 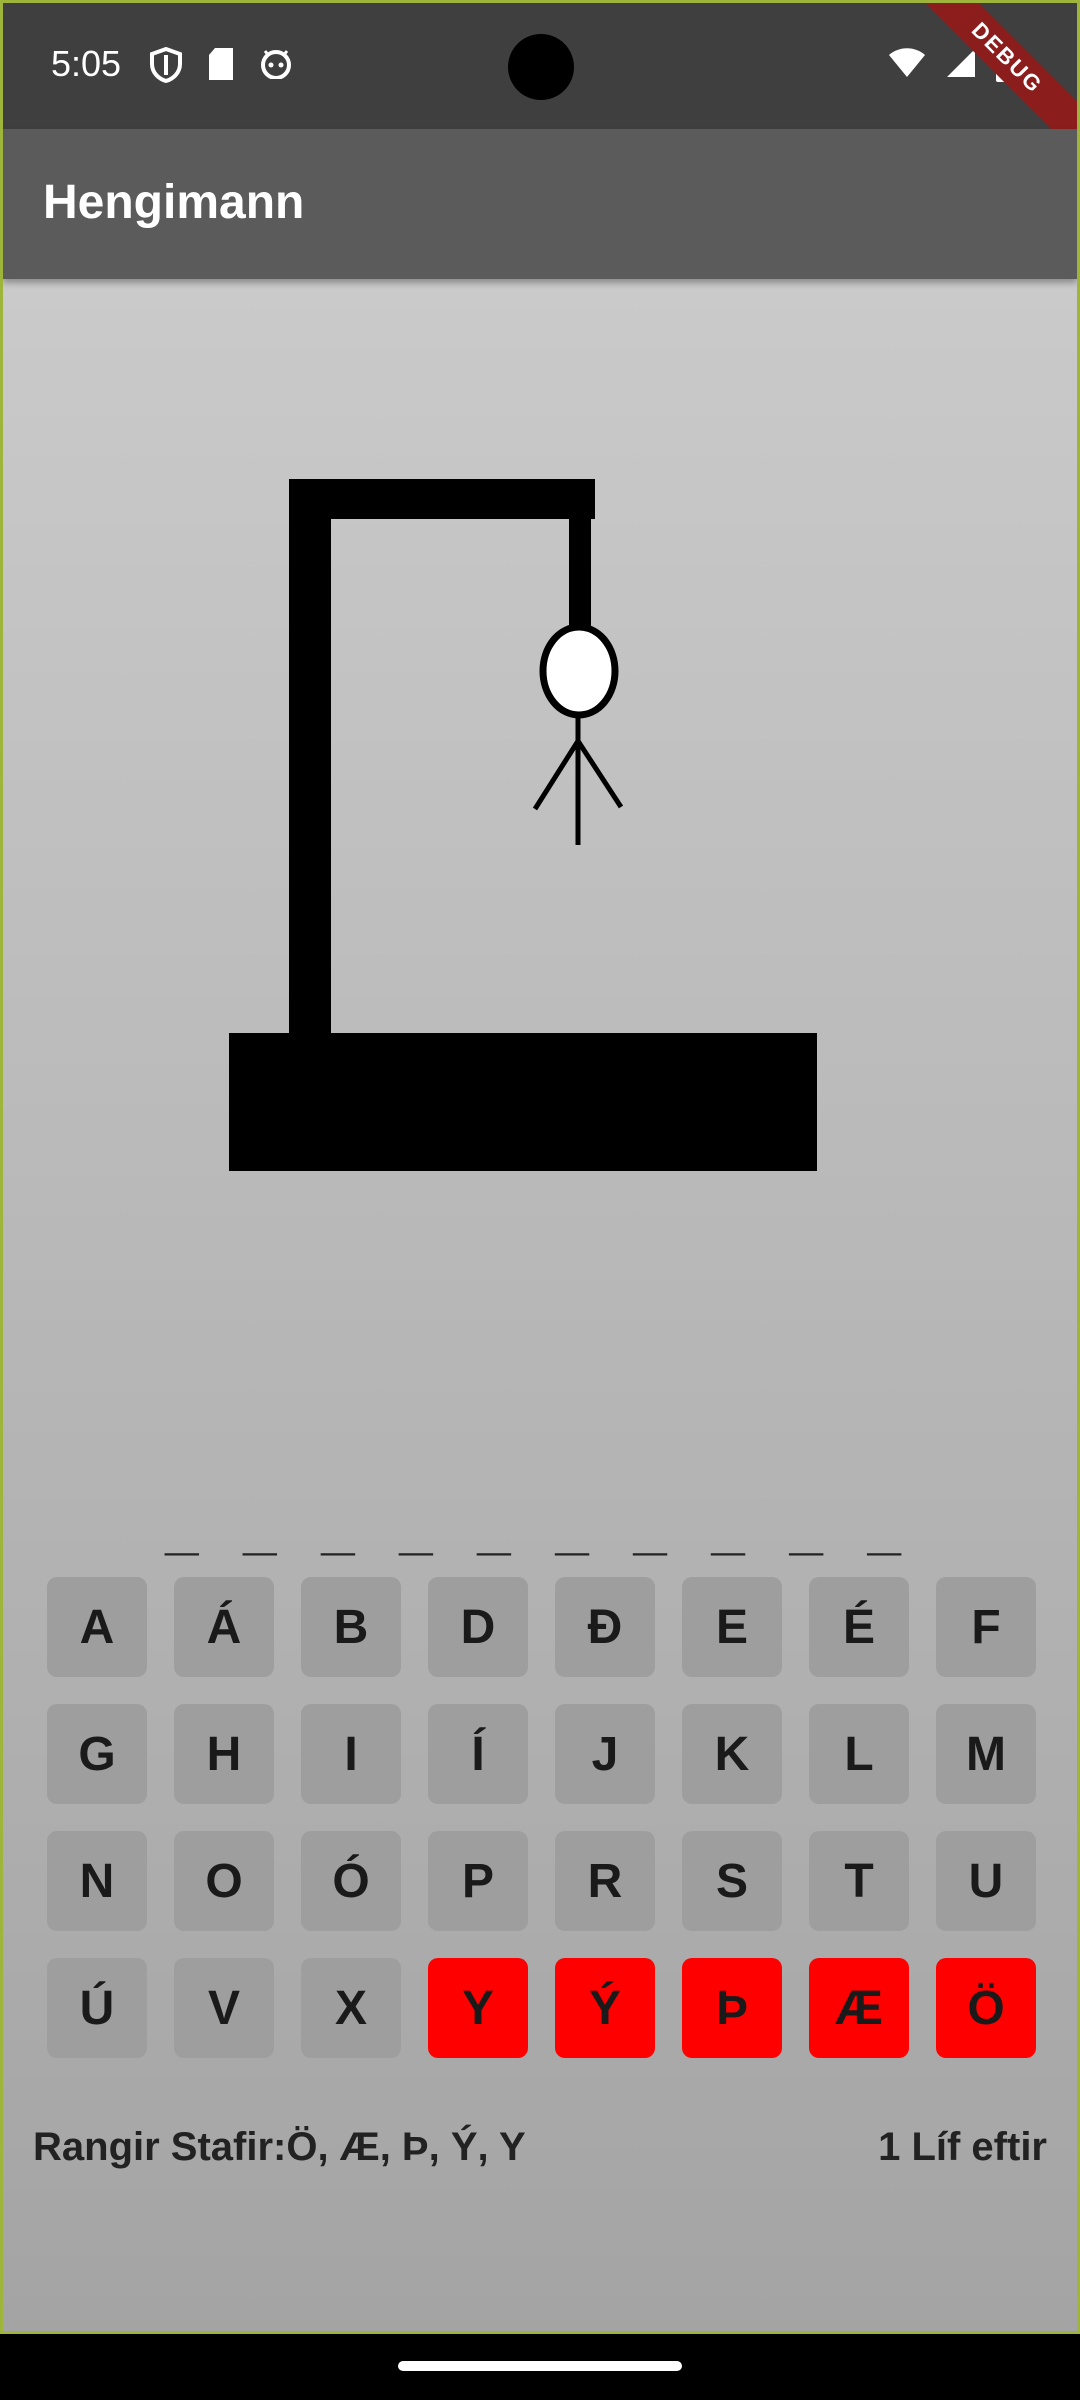 I want to click on letter-key: Á, so click(x=224, y=1627).